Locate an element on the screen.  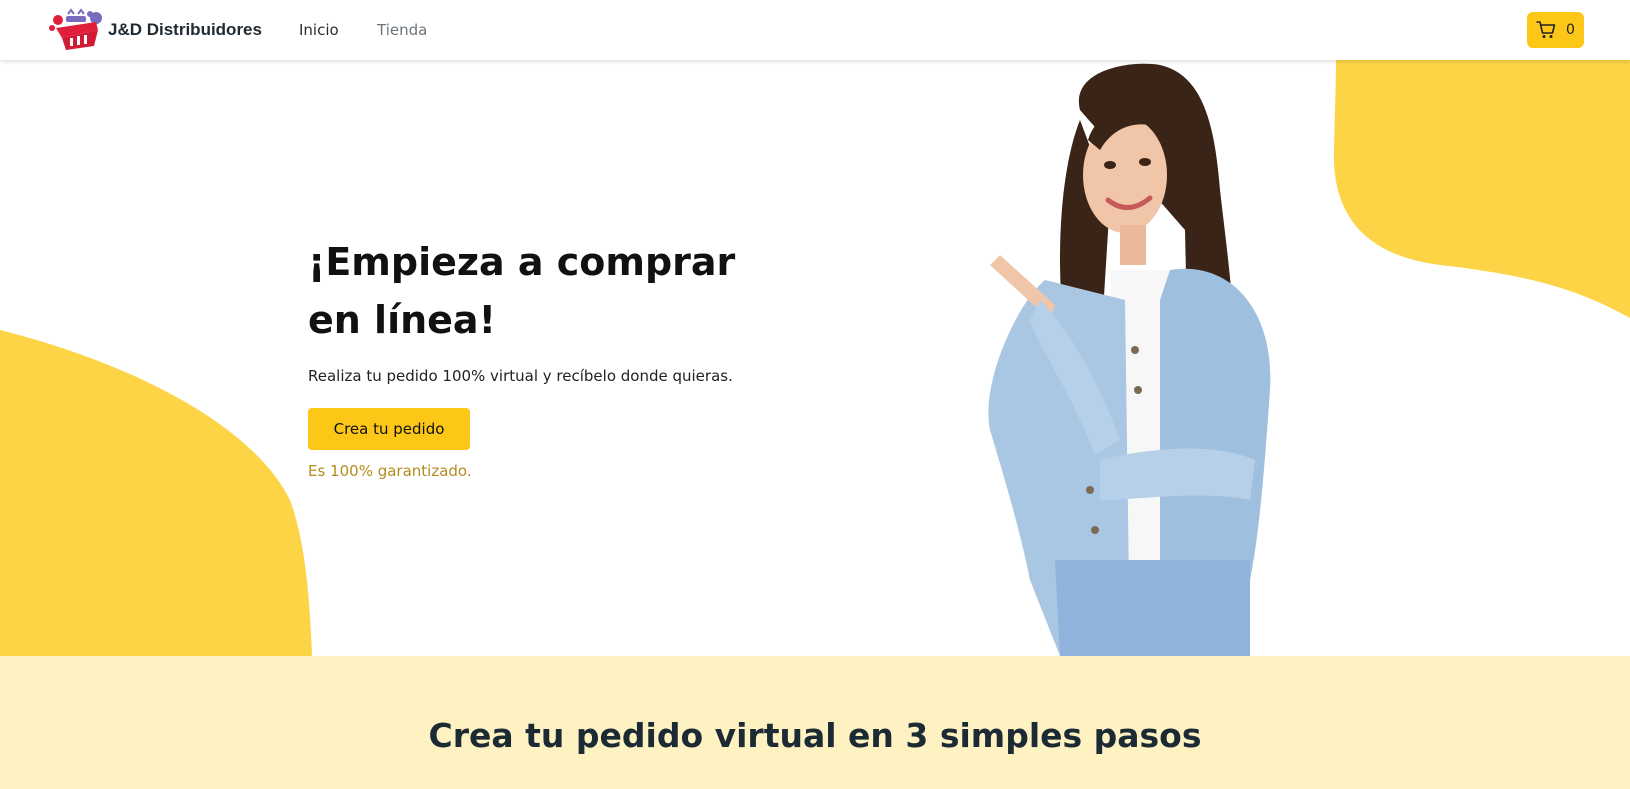
hero-person-image is located at coordinates (1129, 359).